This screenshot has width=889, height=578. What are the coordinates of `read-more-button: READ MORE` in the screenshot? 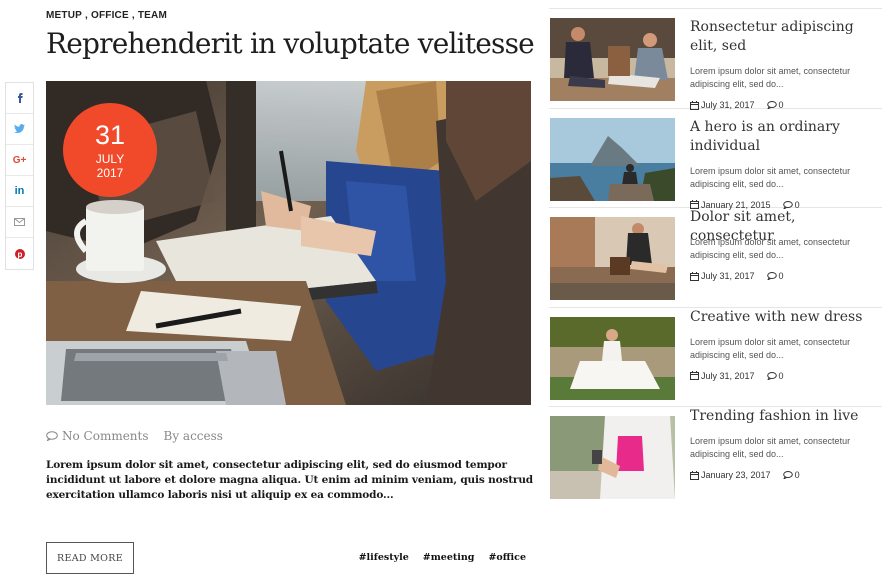 It's located at (90, 558).